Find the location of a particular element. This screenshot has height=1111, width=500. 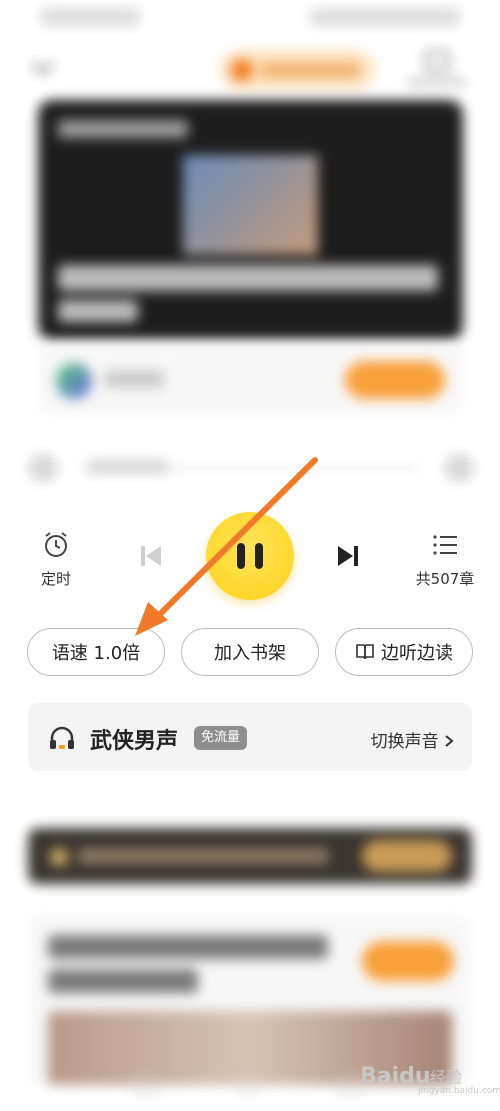

video-title-top is located at coordinates (123, 129).